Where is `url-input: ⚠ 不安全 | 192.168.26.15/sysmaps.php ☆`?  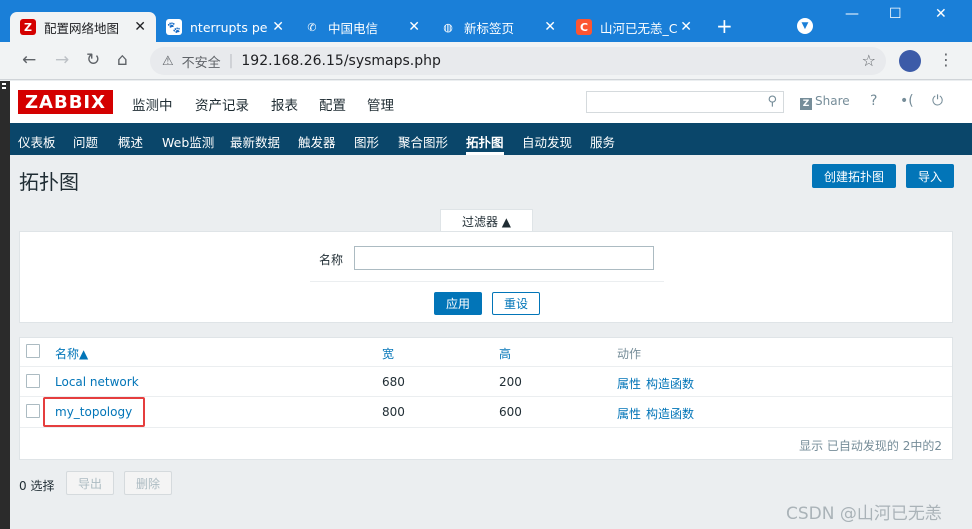 url-input: ⚠ 不安全 | 192.168.26.15/sysmaps.php ☆ is located at coordinates (518, 61).